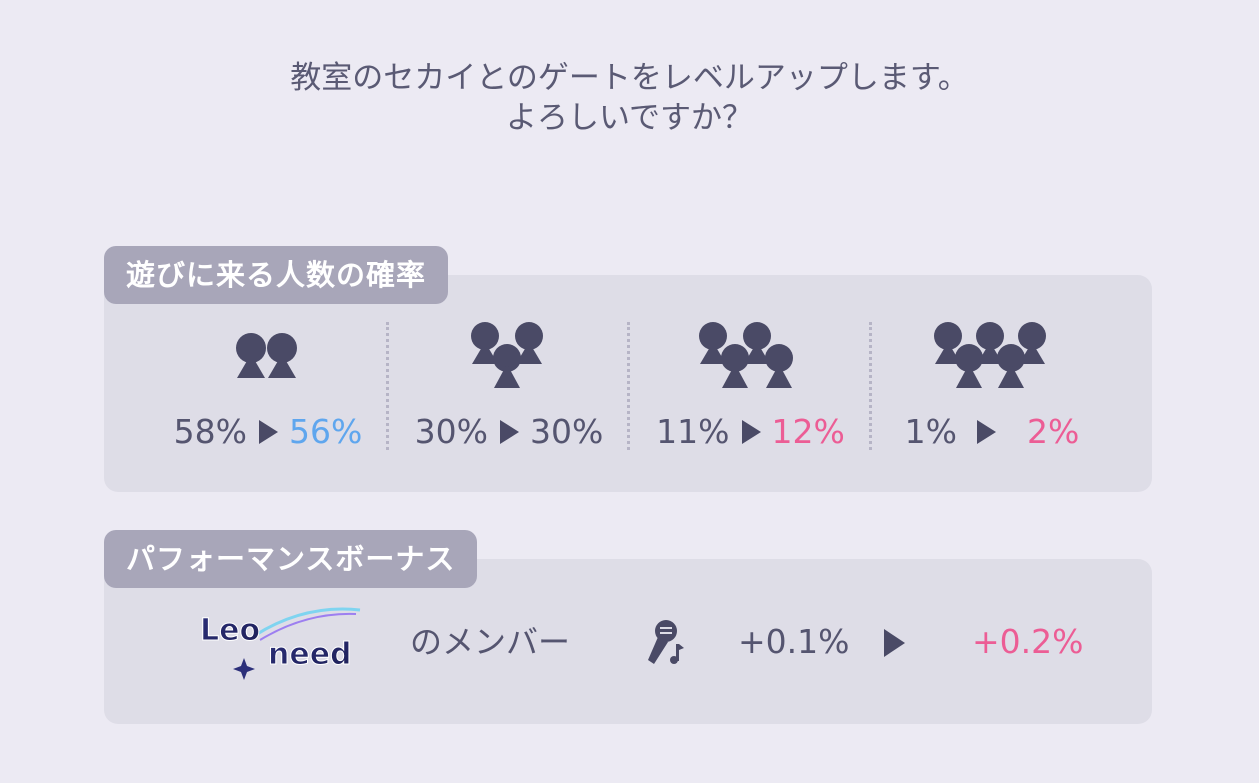  I want to click on bonus-after: +0.2%, so click(1028, 641).